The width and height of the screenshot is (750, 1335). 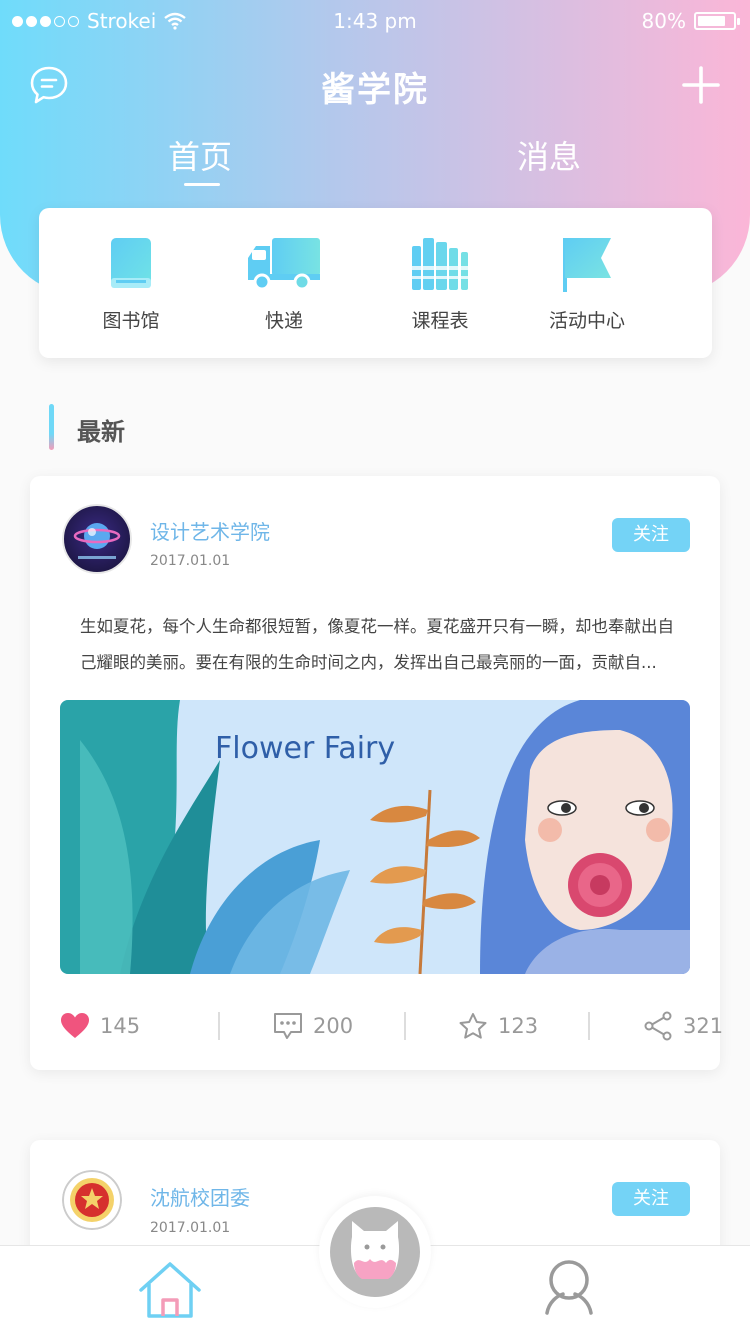 I want to click on section-accent-bar, so click(x=51, y=427).